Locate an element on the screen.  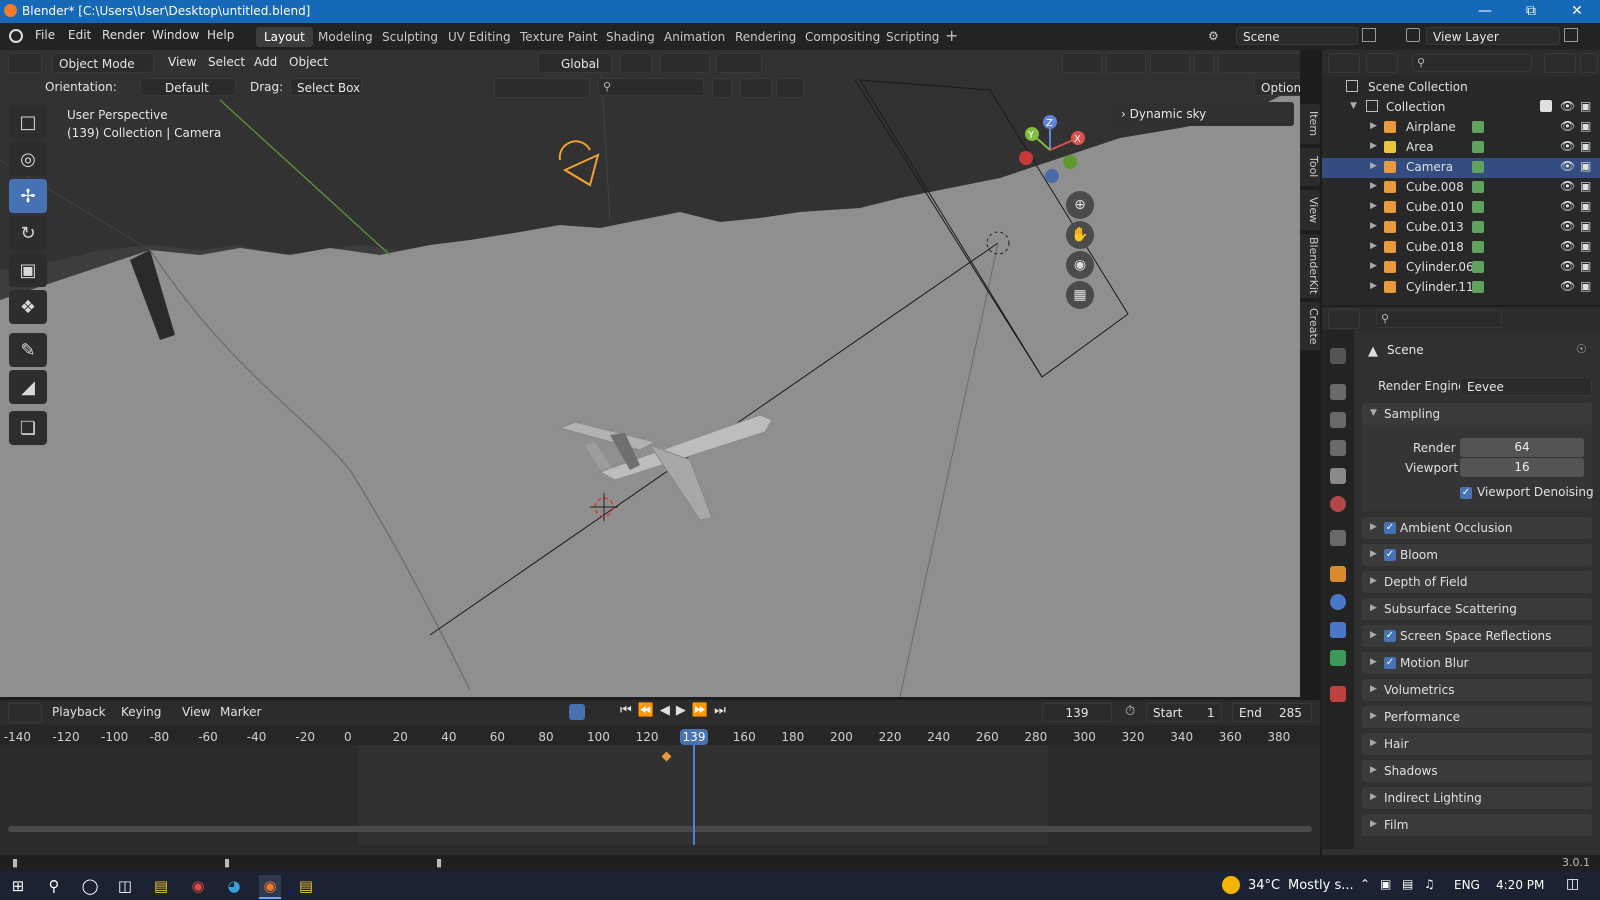
output-props-icon is located at coordinates (1338, 420).